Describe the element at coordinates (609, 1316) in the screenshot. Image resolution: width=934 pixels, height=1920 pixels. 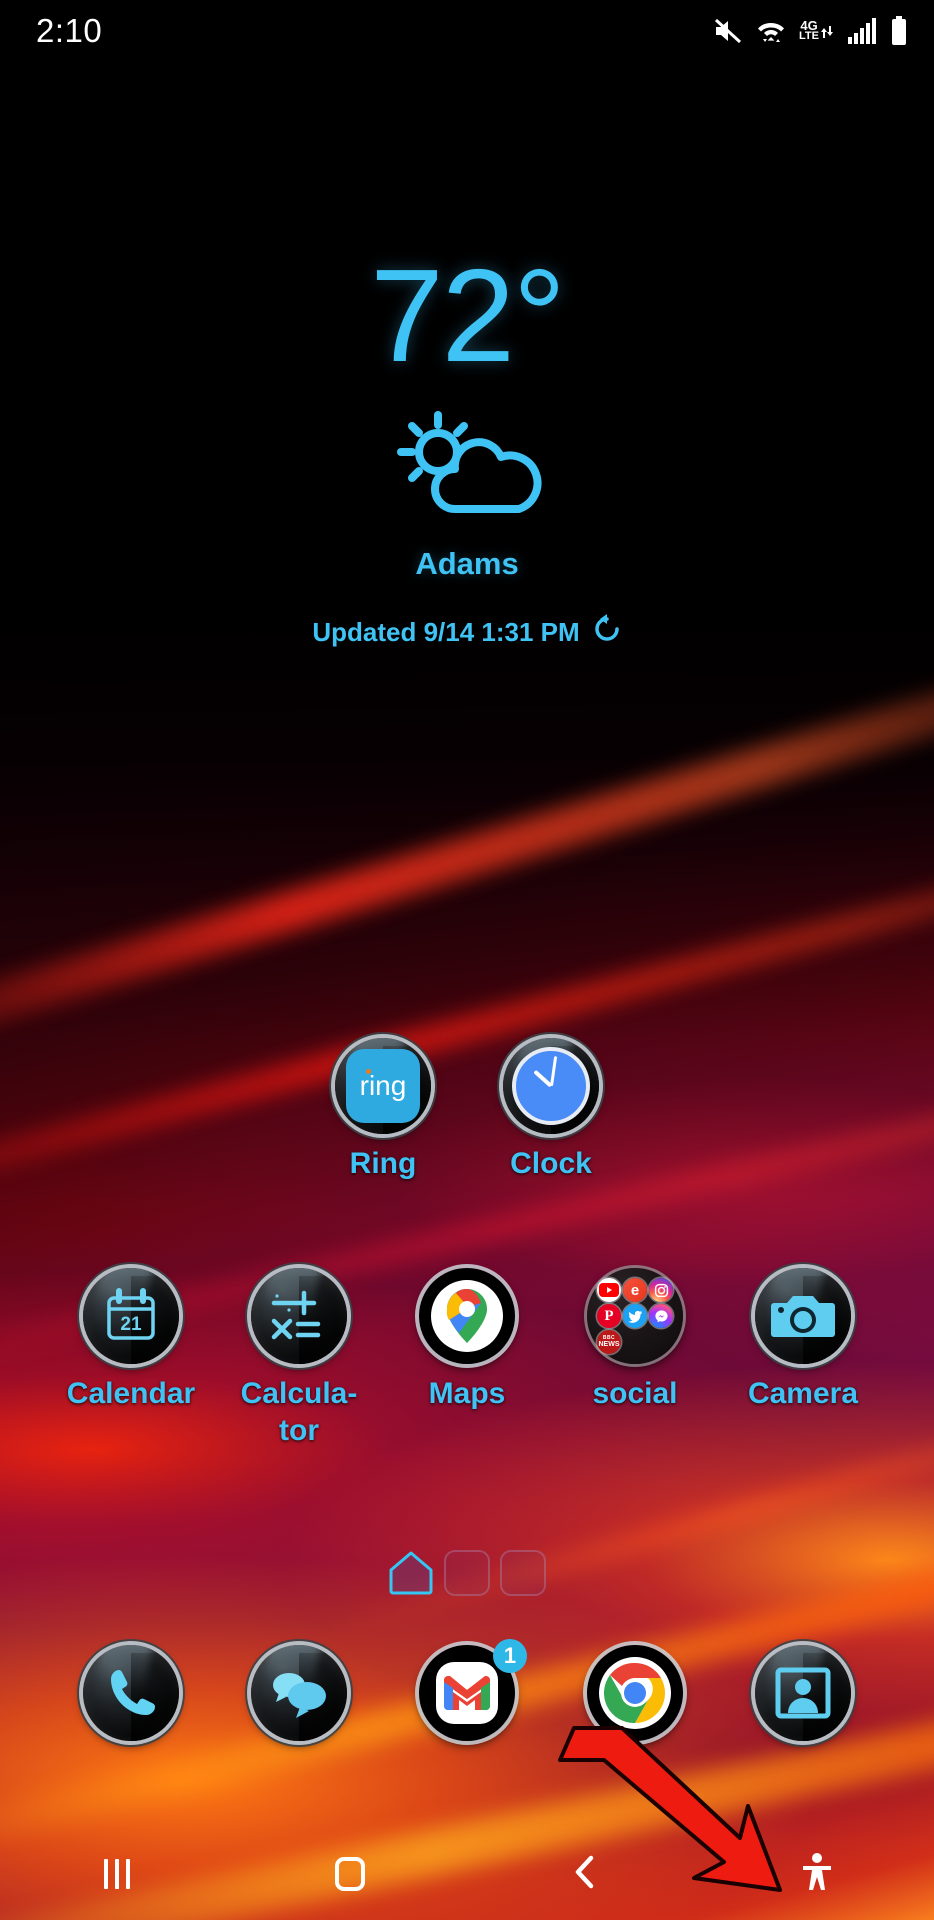
I see `pinterest-icon: P` at that location.